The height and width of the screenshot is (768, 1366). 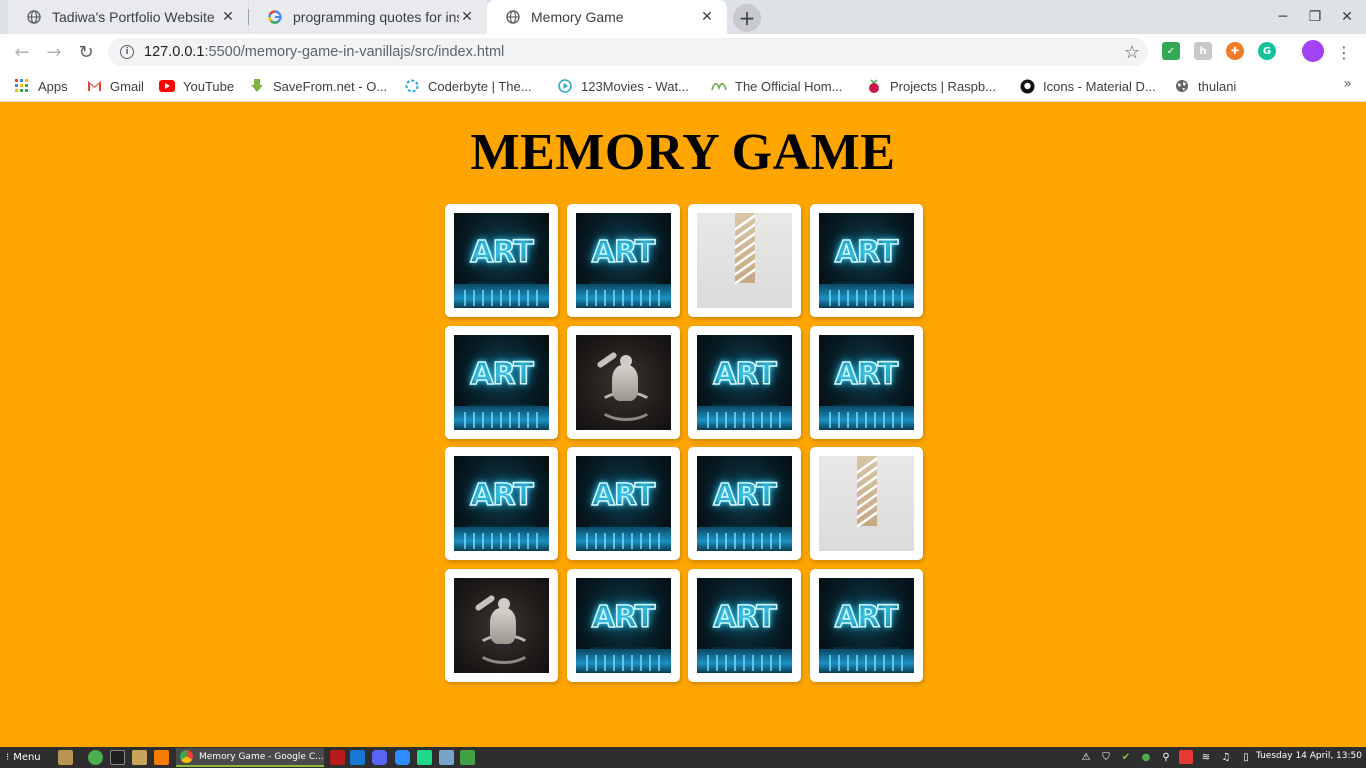 I want to click on extension-icon: h, so click(x=1203, y=51).